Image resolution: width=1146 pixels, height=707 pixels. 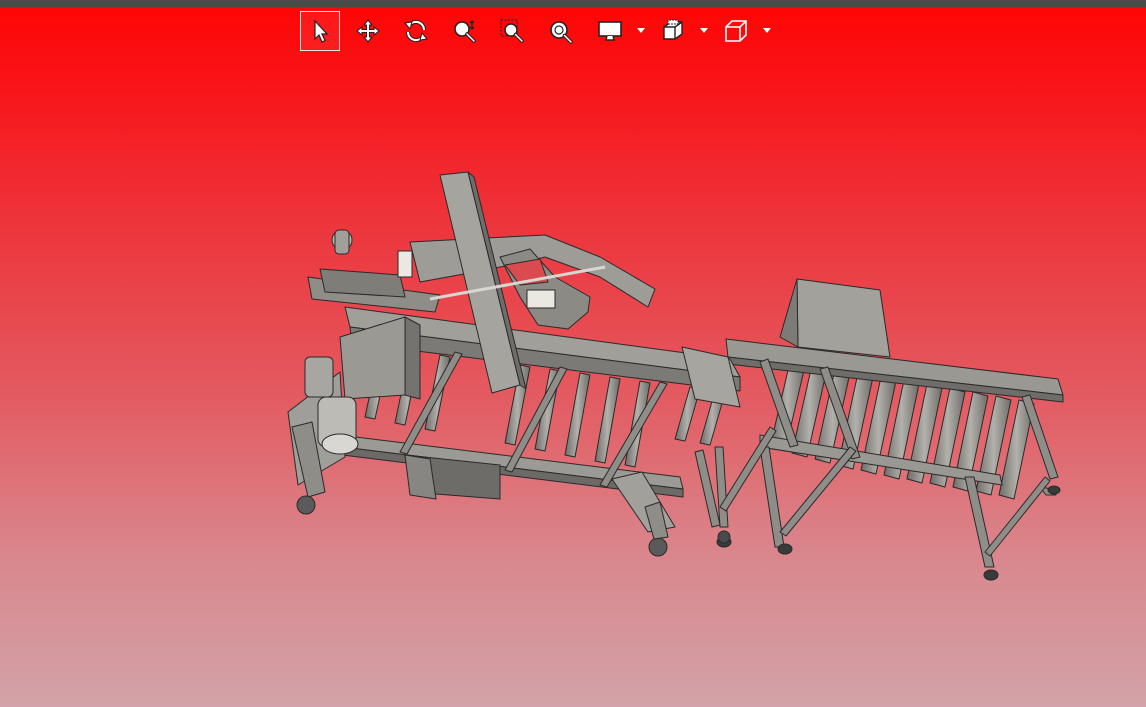 I want to click on display-mode-button, so click(x=610, y=31).